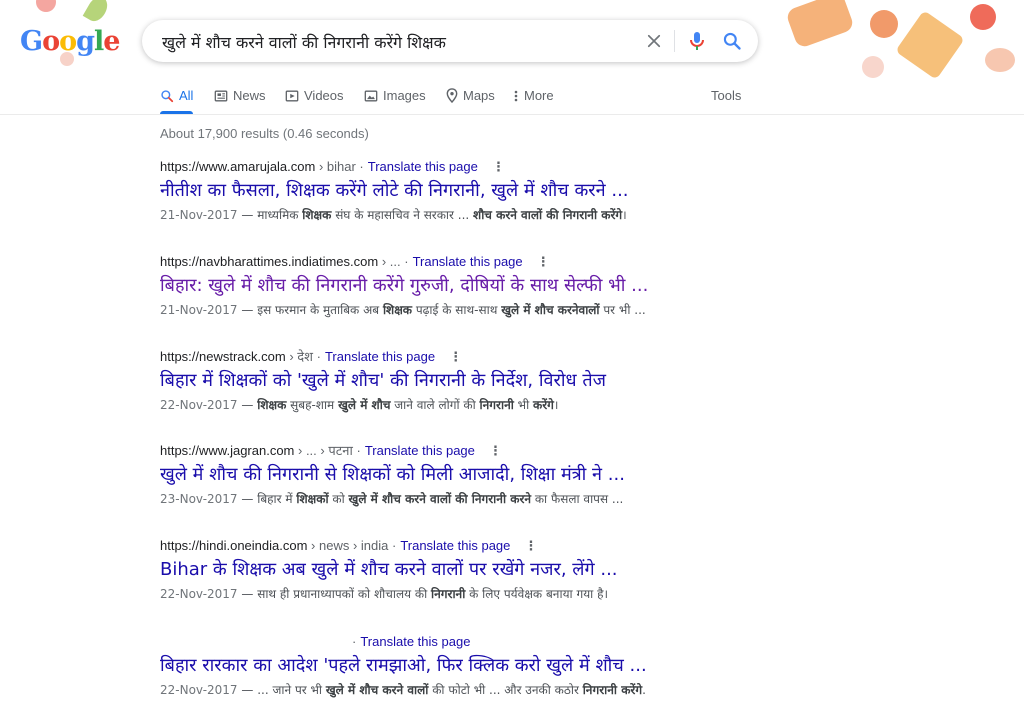 Image resolution: width=1024 pixels, height=722 pixels. I want to click on tab-label: Images, so click(404, 95).